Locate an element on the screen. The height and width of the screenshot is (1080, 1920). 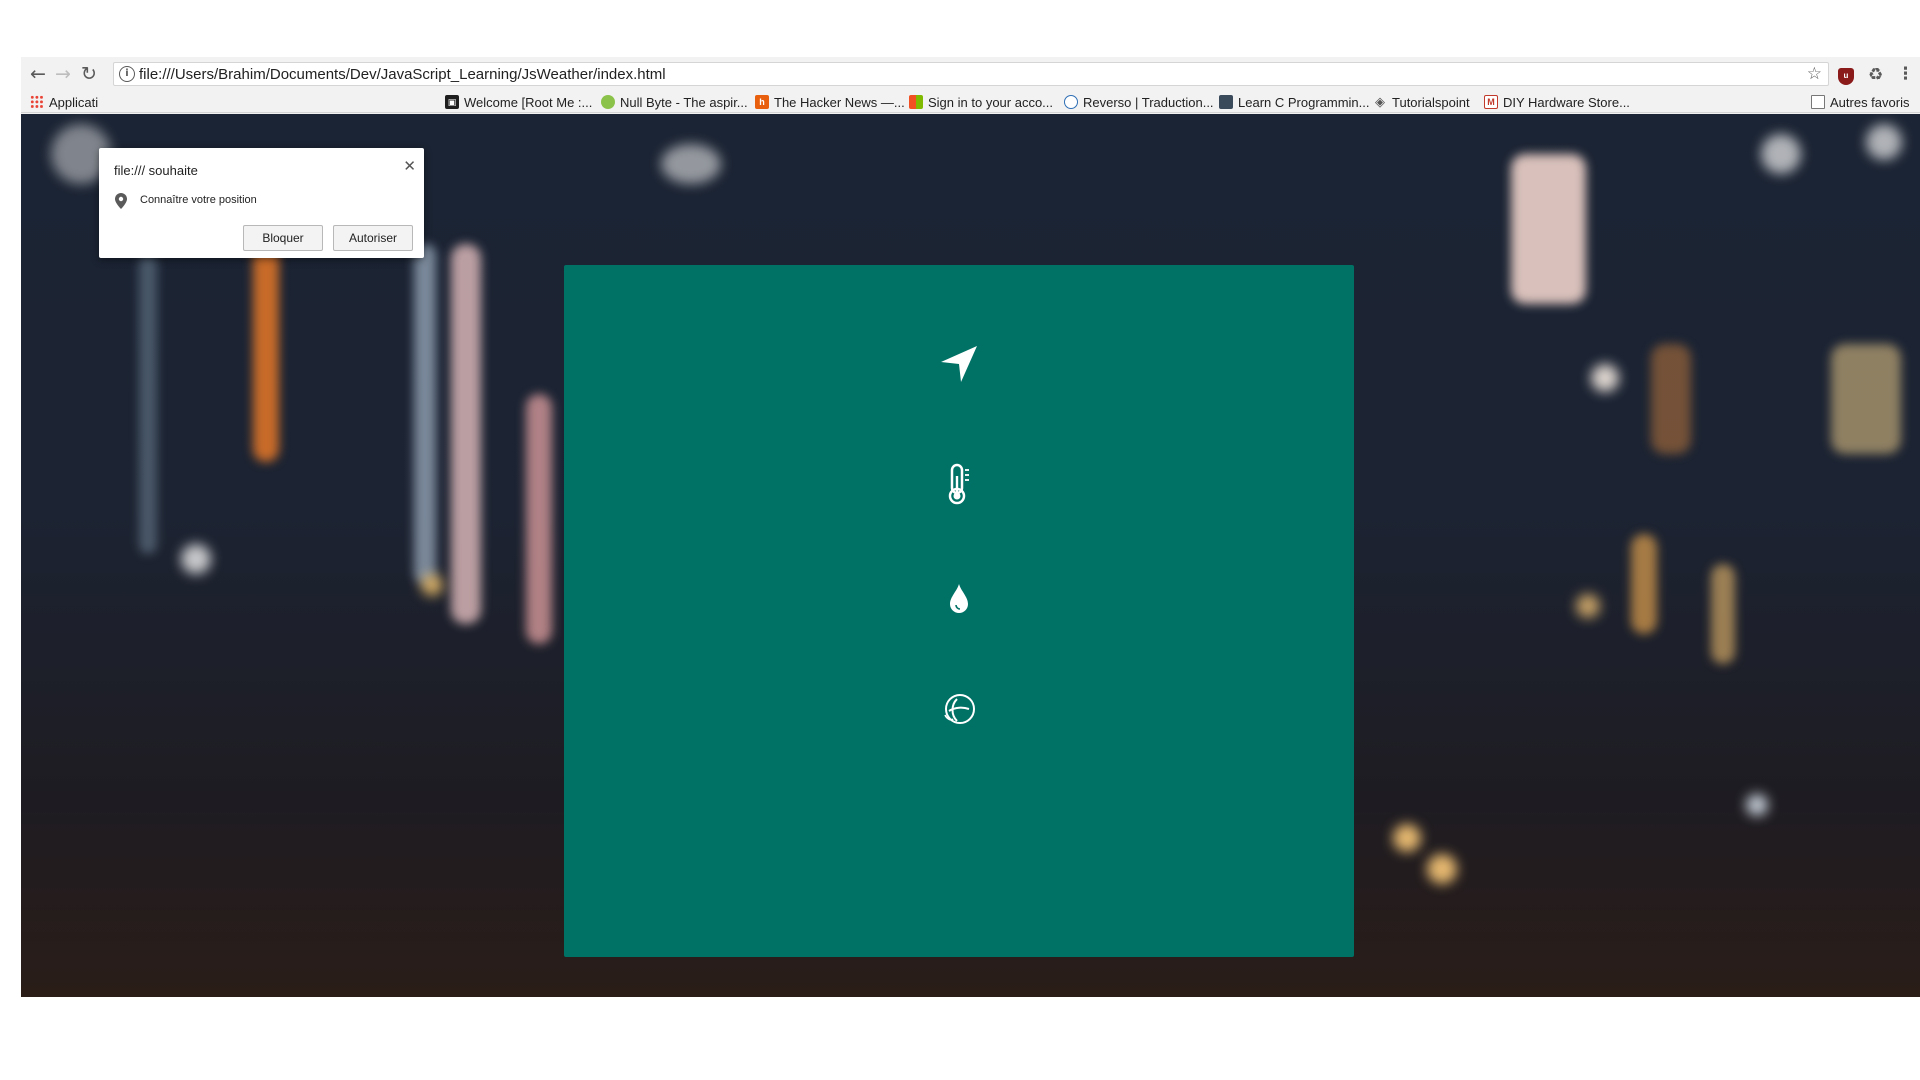
water-drop-icon is located at coordinates (959, 599).